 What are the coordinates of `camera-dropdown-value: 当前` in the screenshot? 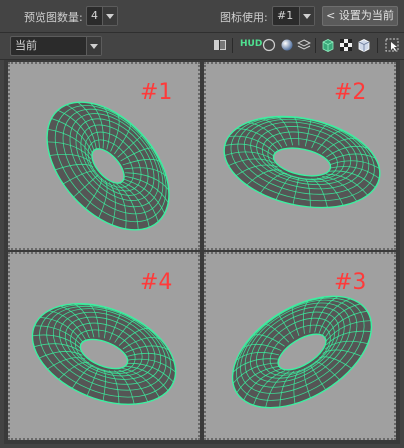 It's located at (26, 45).